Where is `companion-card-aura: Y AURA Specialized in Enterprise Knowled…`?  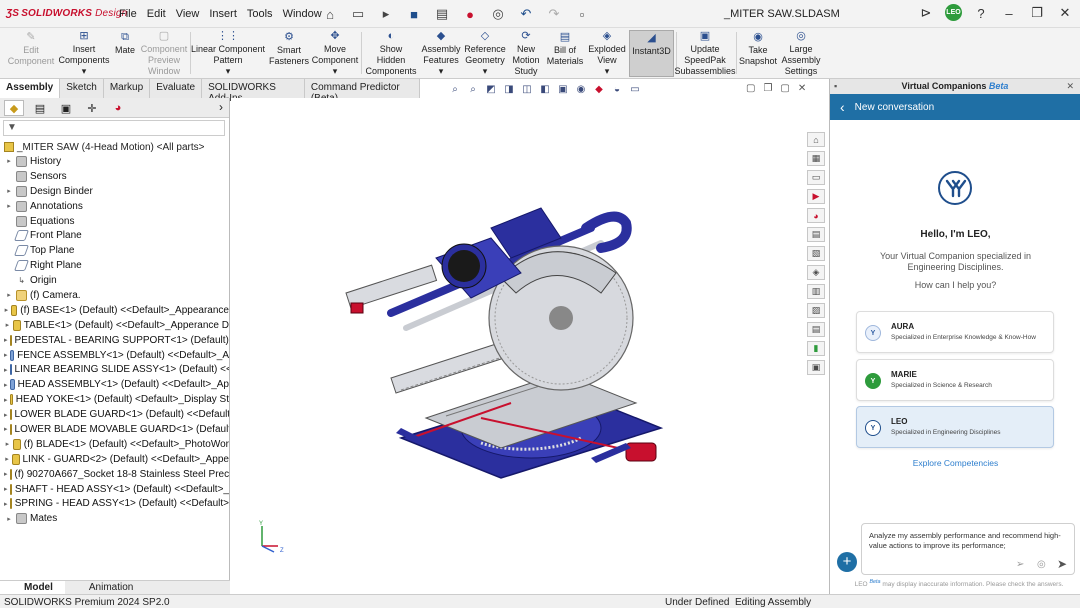 companion-card-aura: Y AURA Specialized in Enterprise Knowled… is located at coordinates (955, 332).